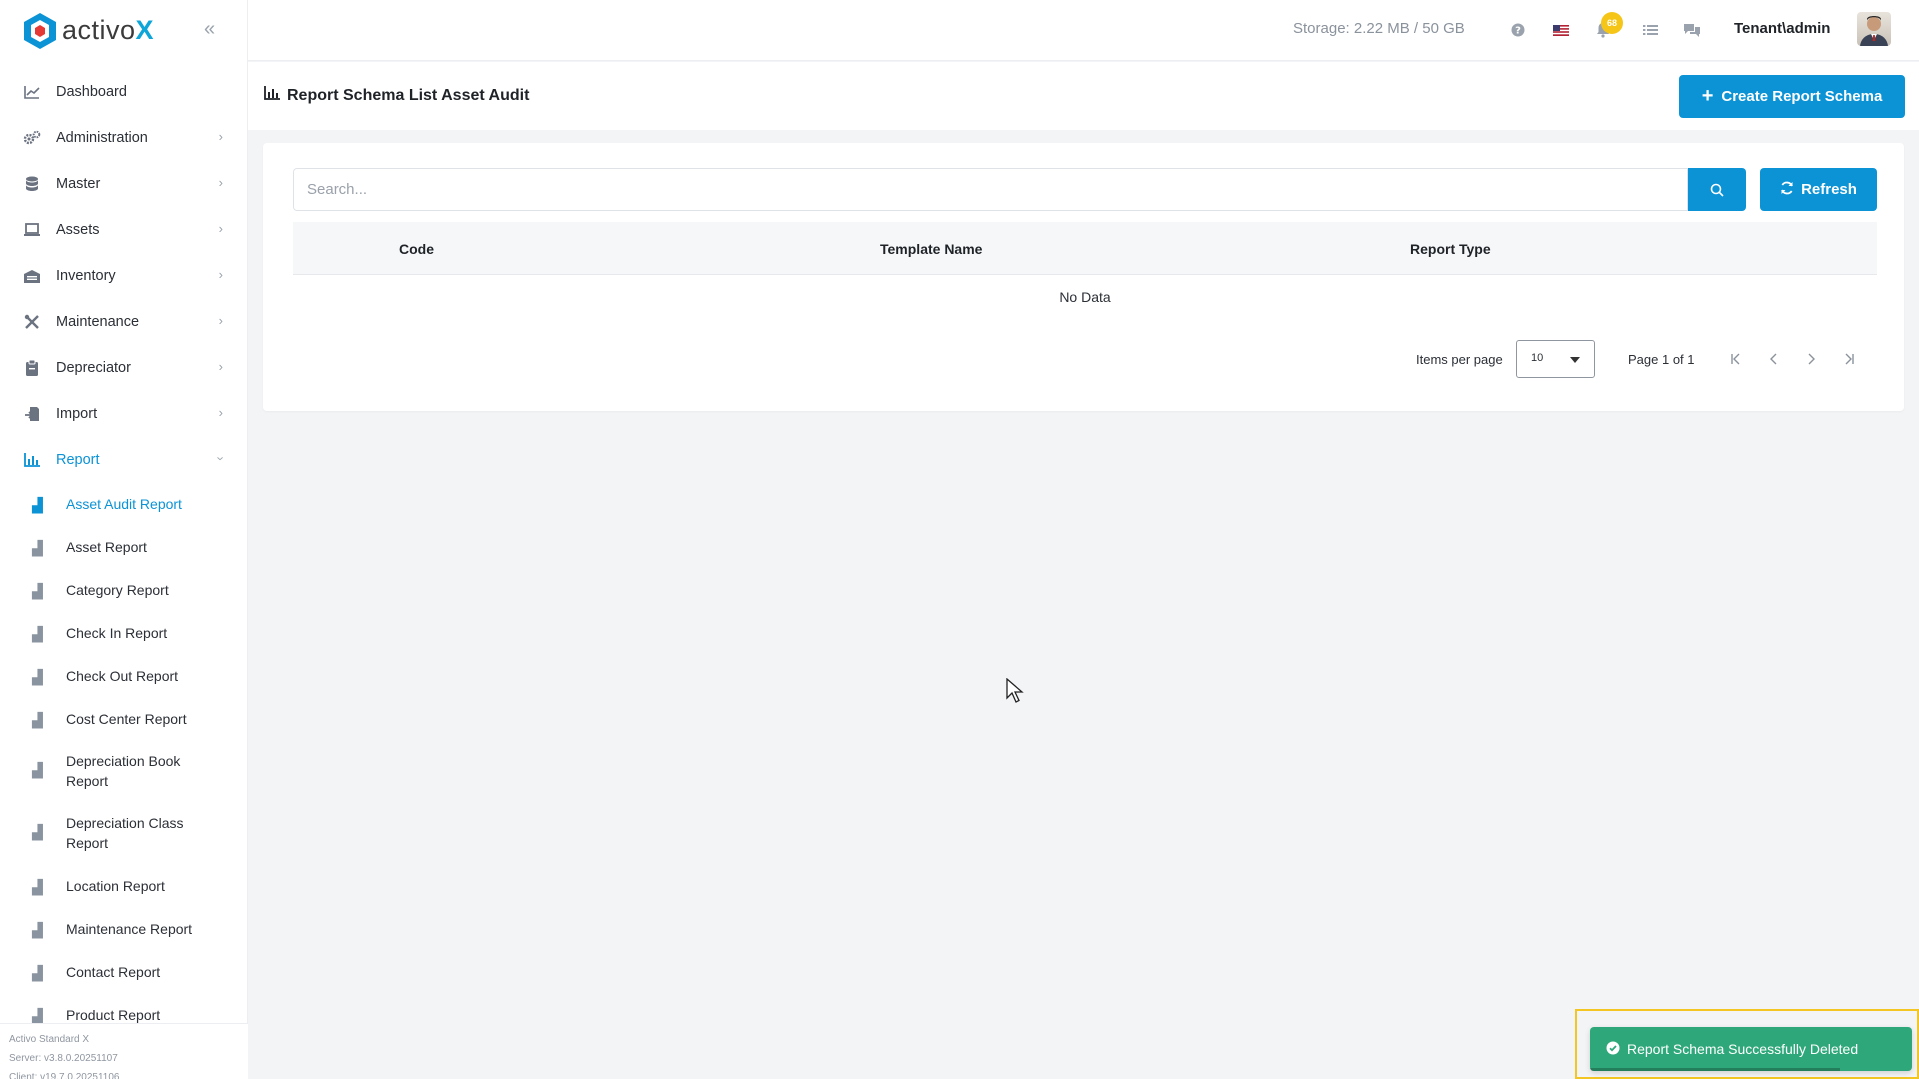 The width and height of the screenshot is (1919, 1079). I want to click on sidebar-item-depreciator: Depreciator ›, so click(123, 368).